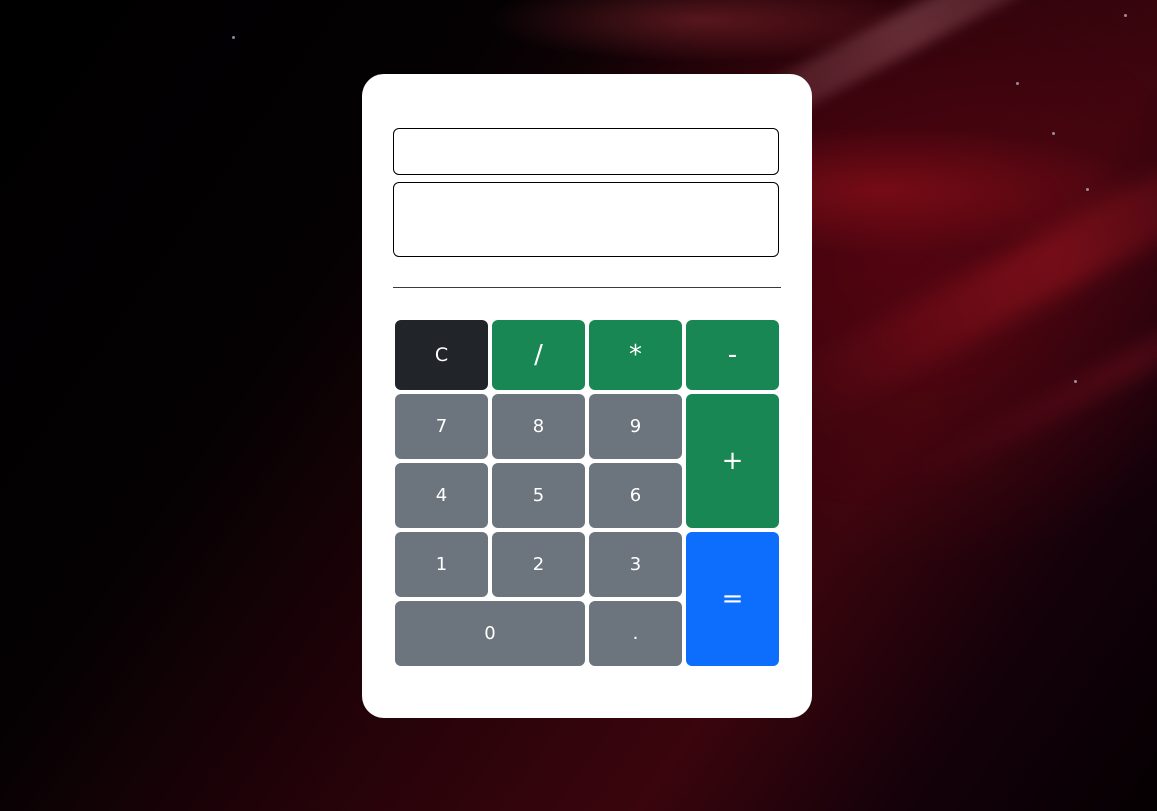 Image resolution: width=1157 pixels, height=811 pixels. I want to click on digit-2-button: 2, so click(538, 564).